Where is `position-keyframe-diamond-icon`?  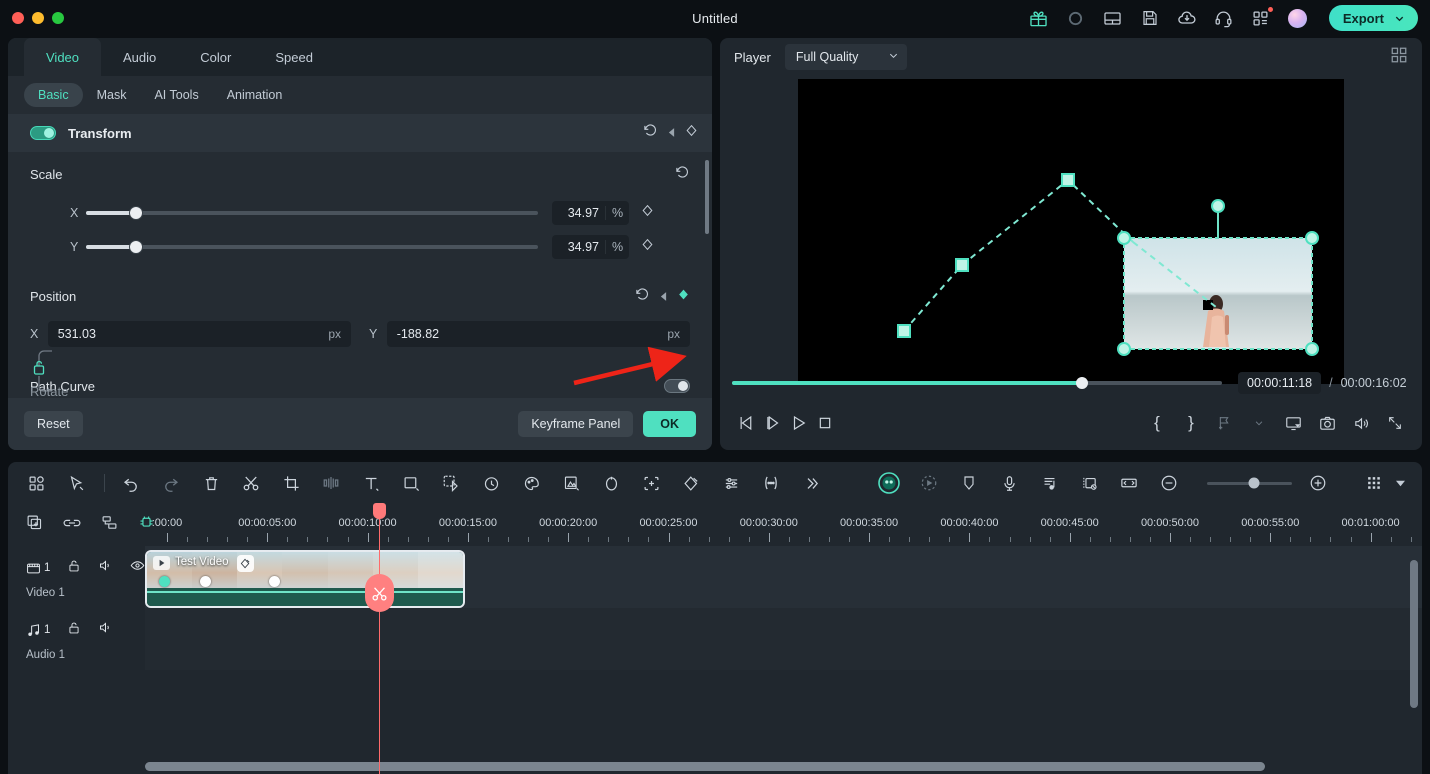
position-keyframe-diamond-icon is located at coordinates (683, 296).